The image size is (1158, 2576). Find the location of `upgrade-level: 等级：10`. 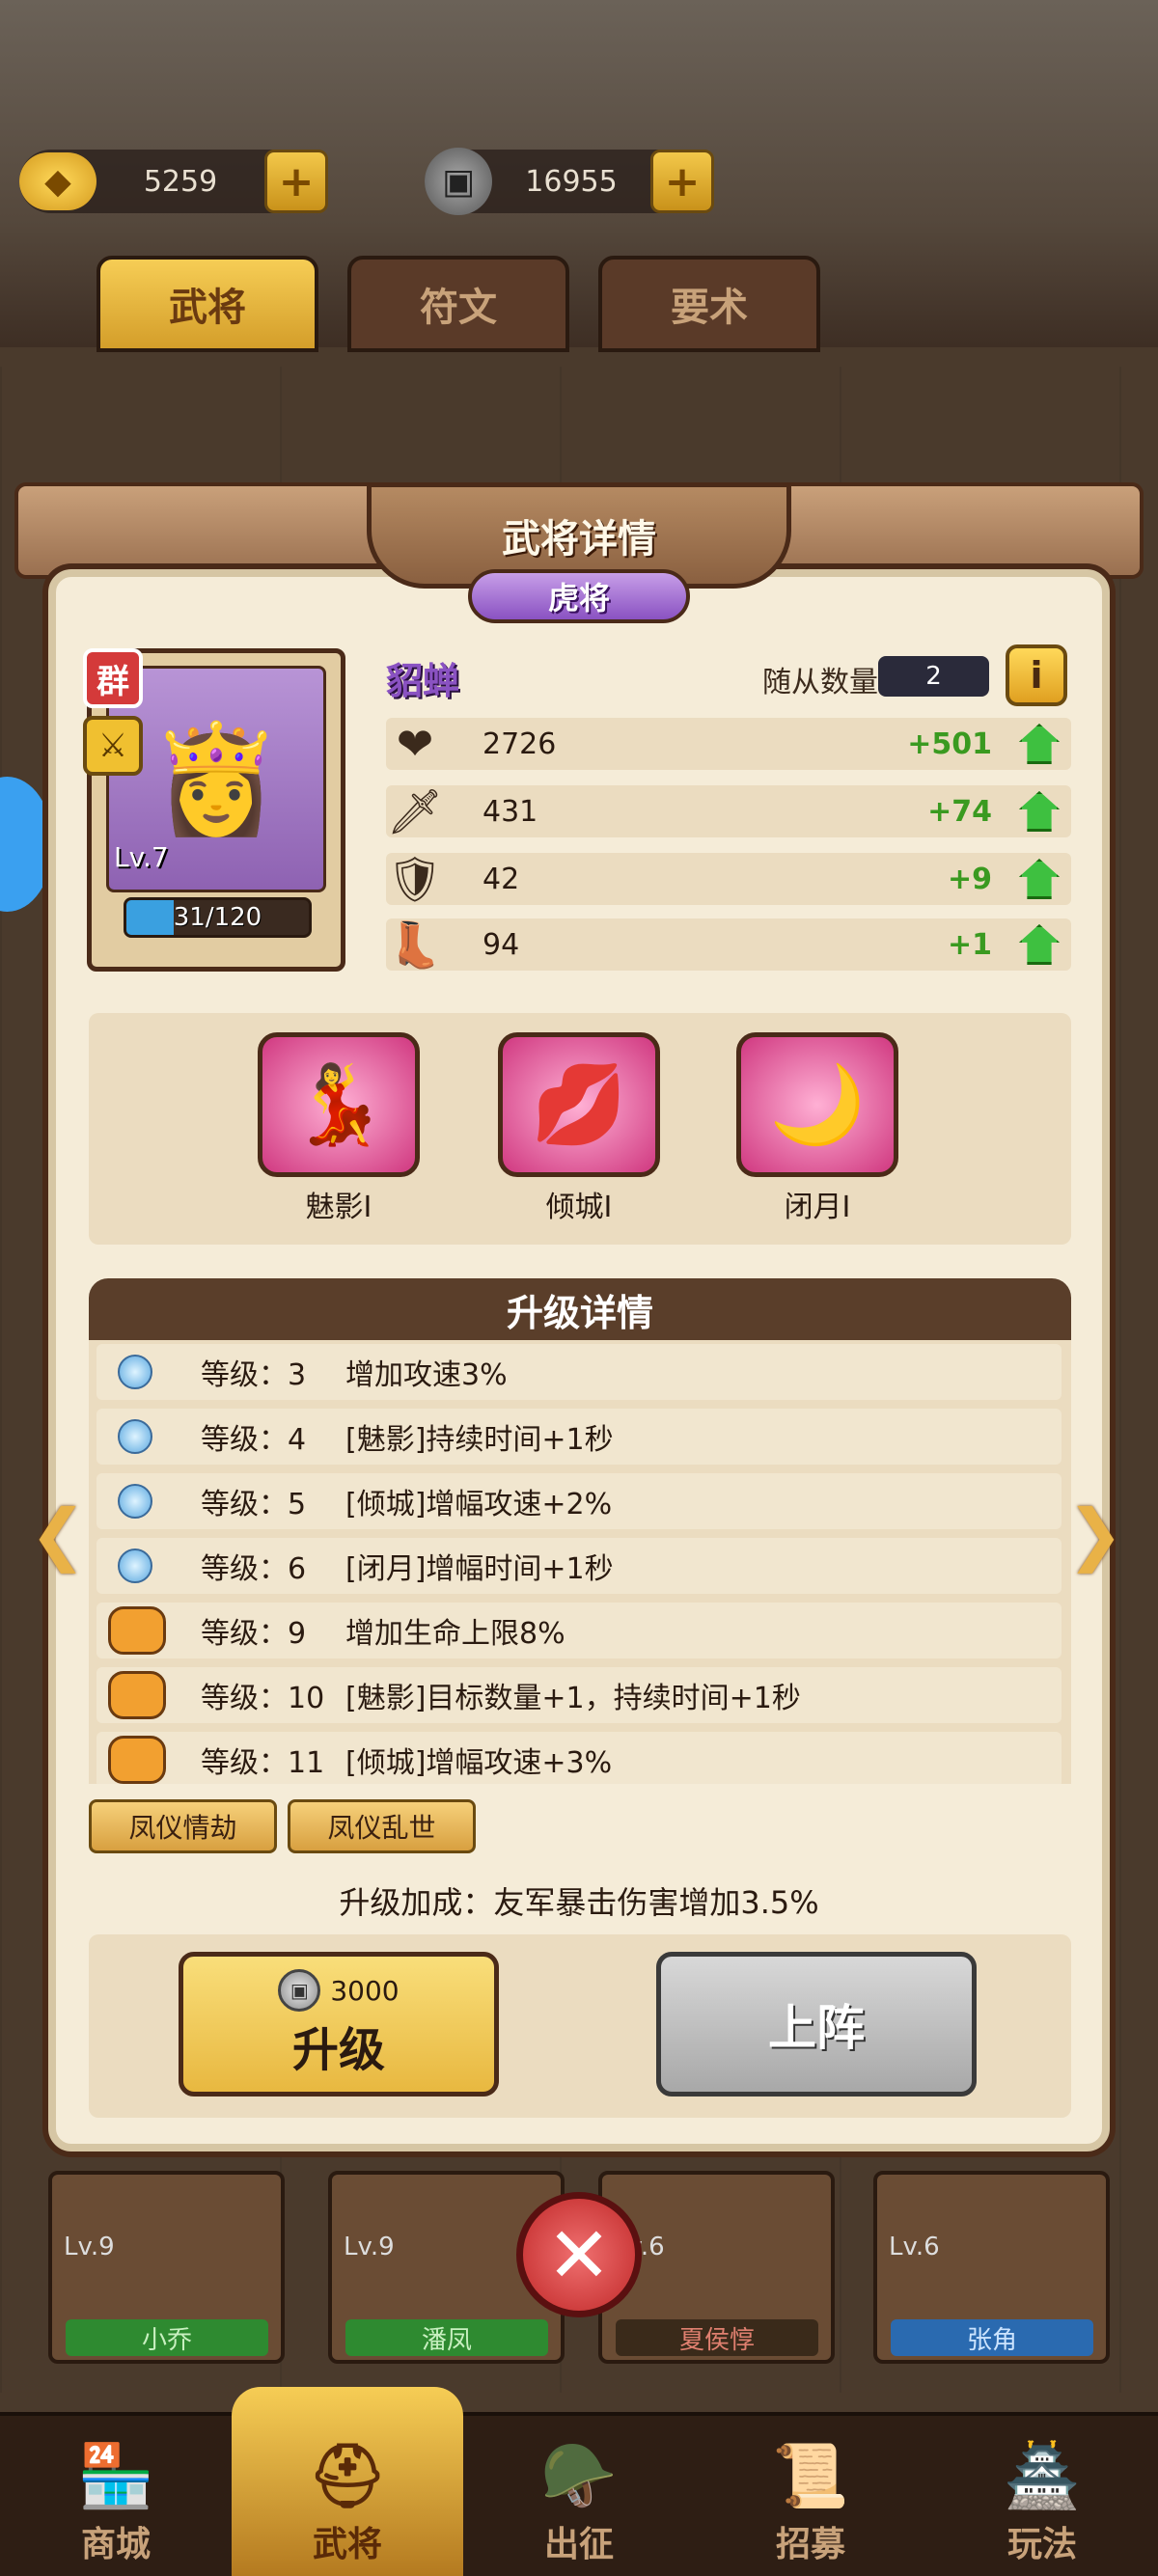

upgrade-level: 等级：10 is located at coordinates (263, 1699).